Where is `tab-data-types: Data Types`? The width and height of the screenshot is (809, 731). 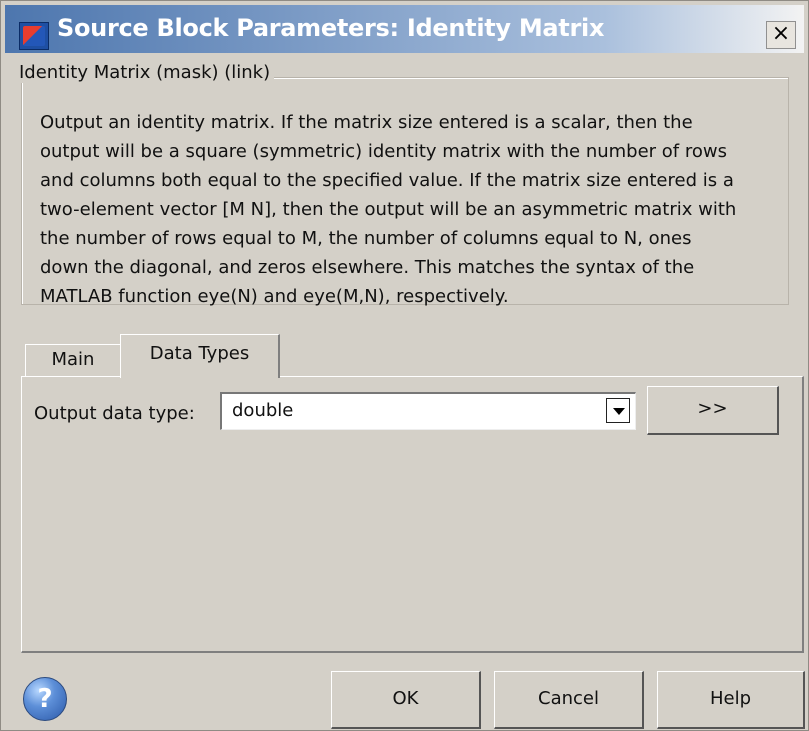 tab-data-types: Data Types is located at coordinates (200, 356).